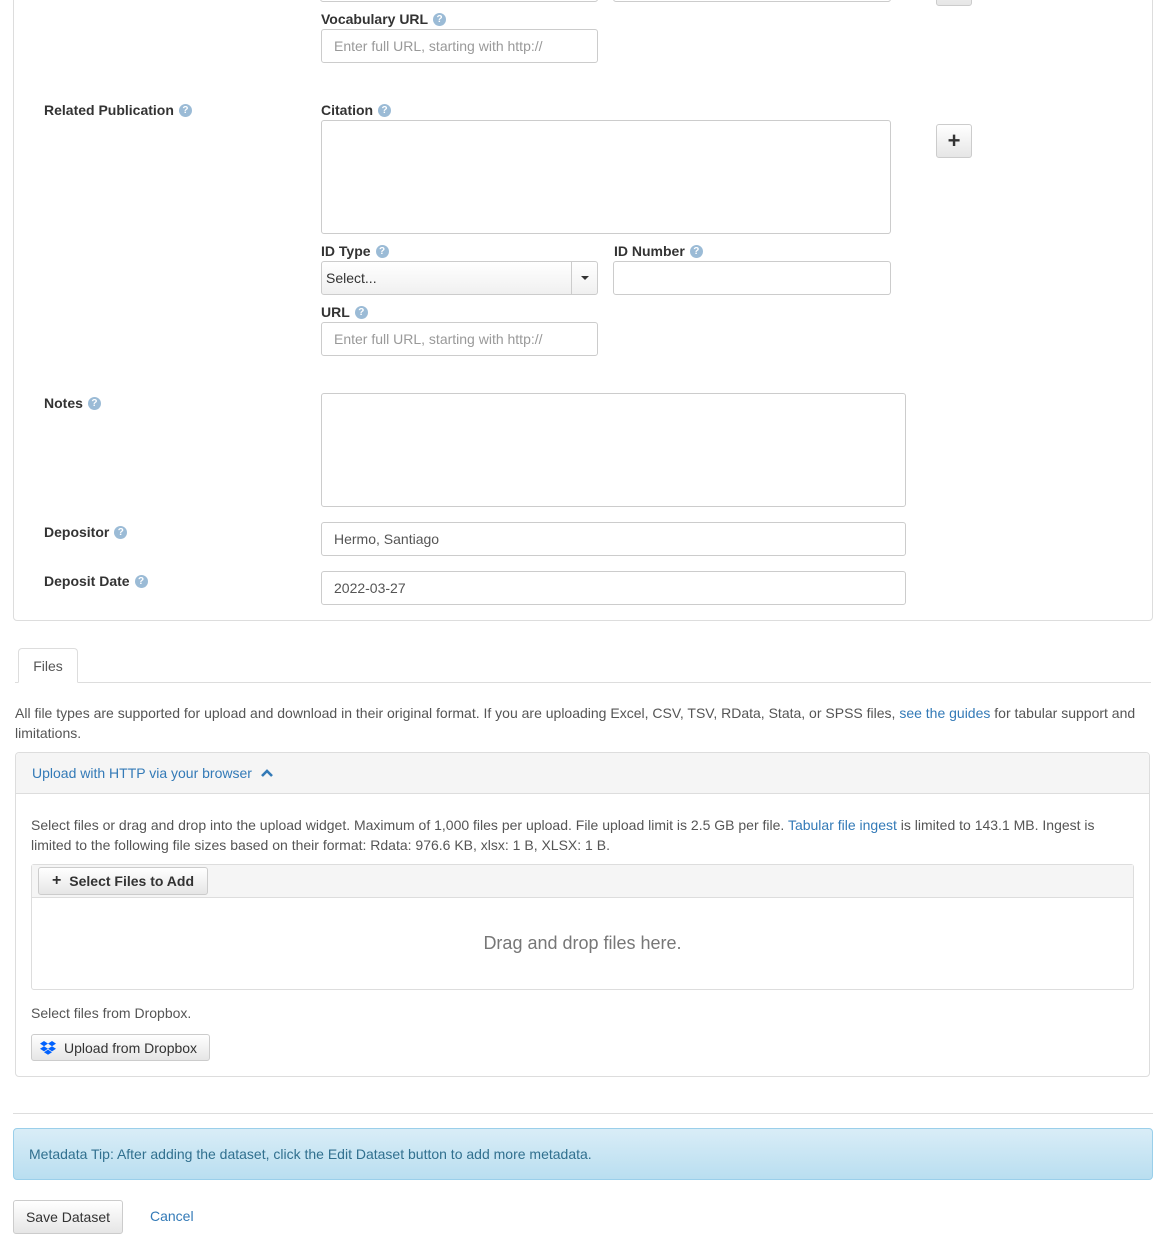 This screenshot has width=1165, height=1244. Describe the element at coordinates (48, 1047) in the screenshot. I see `dropbox-icon` at that location.